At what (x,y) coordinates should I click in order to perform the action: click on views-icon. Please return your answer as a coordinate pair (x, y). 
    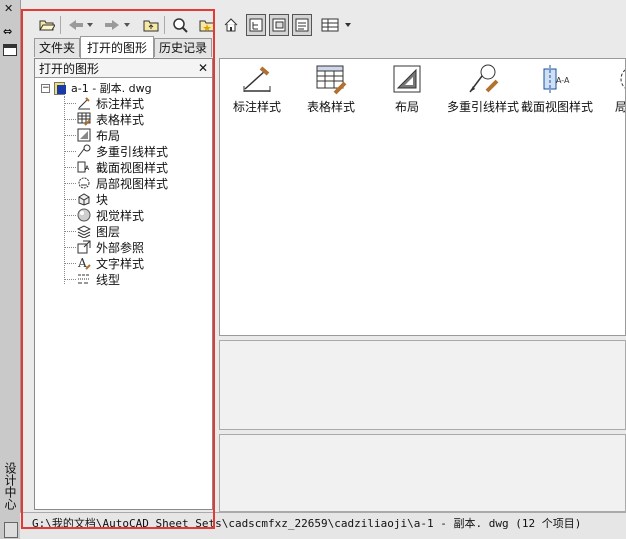
    Looking at the image, I should click on (336, 25).